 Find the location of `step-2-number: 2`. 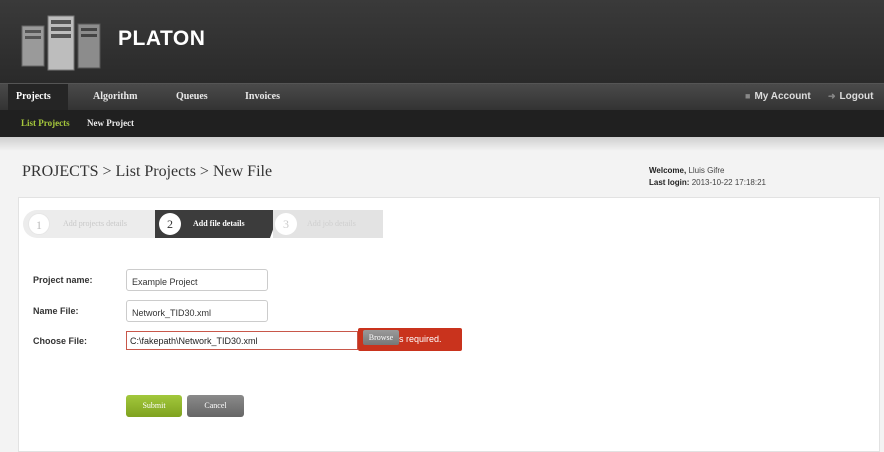

step-2-number: 2 is located at coordinates (170, 224).